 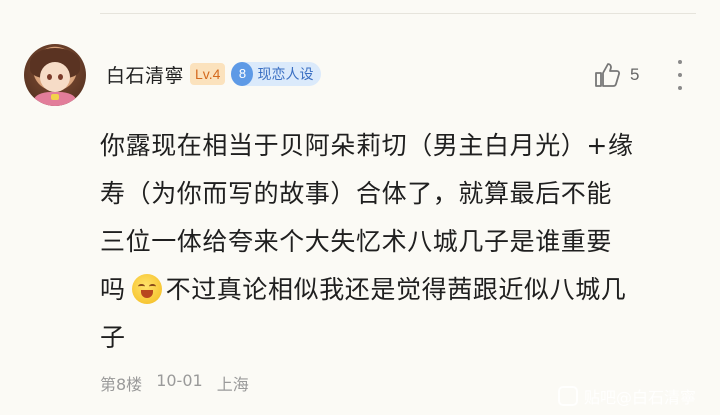 I want to click on medal-badge: 8 现恋人设, so click(x=276, y=74).